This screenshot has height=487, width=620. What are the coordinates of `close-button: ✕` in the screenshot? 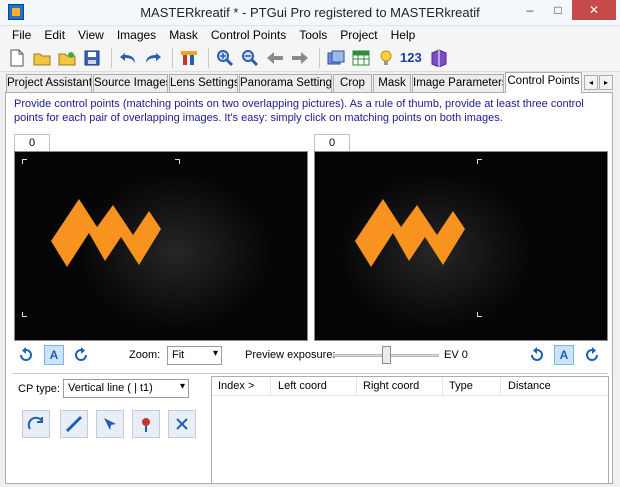 It's located at (594, 10).